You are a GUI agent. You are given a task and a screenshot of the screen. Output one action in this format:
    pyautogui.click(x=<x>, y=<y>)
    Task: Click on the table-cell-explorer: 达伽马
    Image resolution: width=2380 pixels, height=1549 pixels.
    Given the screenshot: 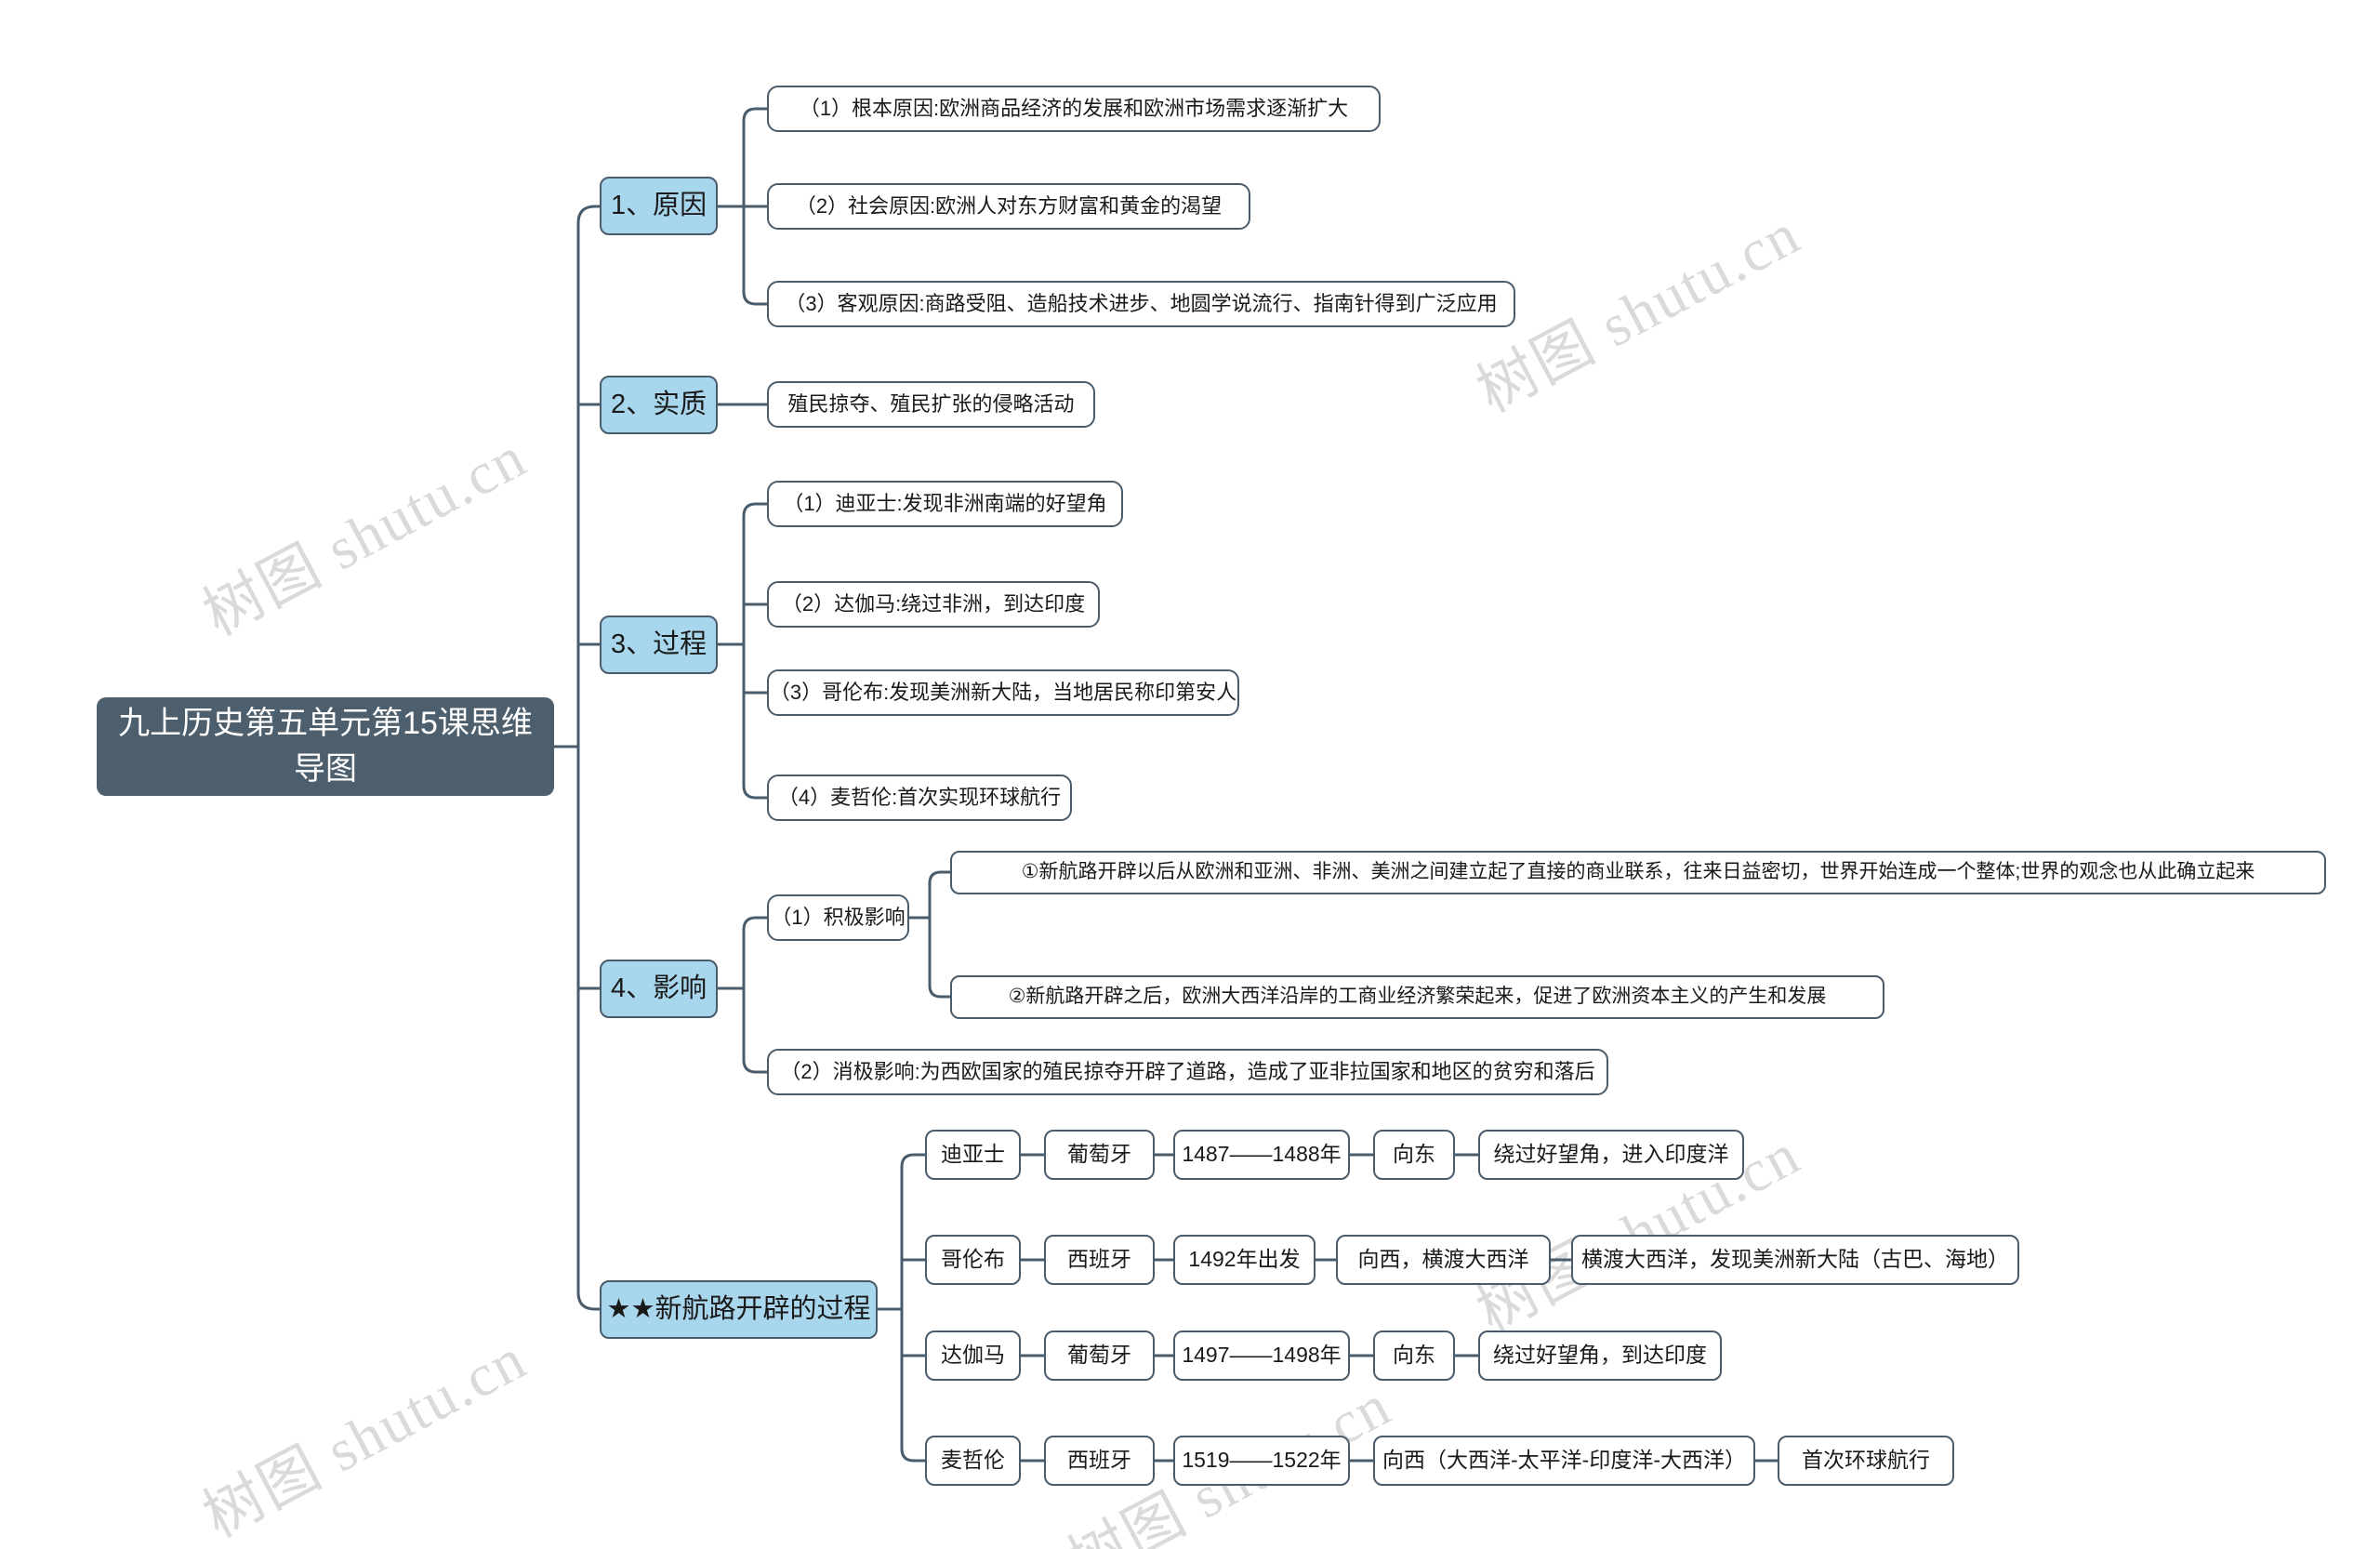 What is the action you would take?
    pyautogui.click(x=973, y=1356)
    